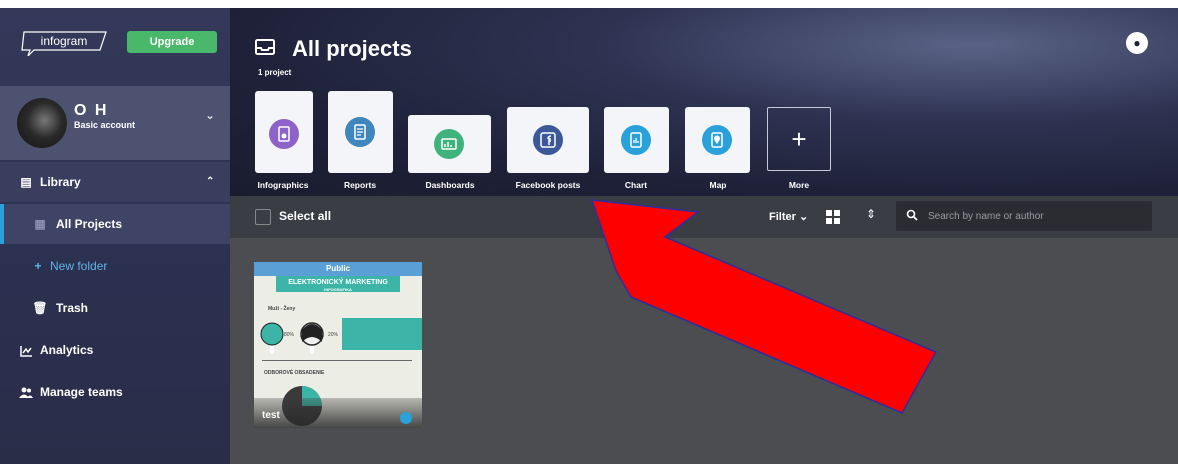  What do you see at coordinates (26, 392) in the screenshot?
I see `team-icon` at bounding box center [26, 392].